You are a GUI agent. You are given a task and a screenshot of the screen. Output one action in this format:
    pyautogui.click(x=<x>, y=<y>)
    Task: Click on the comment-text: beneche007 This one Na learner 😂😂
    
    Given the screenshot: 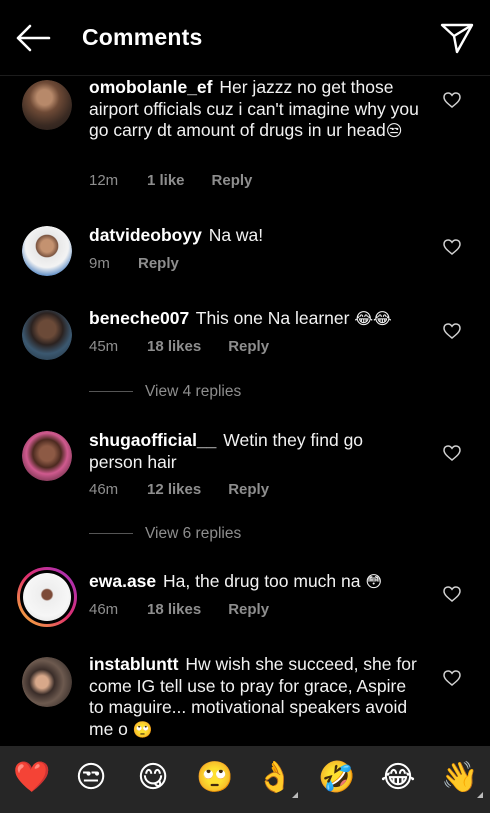 What is the action you would take?
    pyautogui.click(x=256, y=319)
    